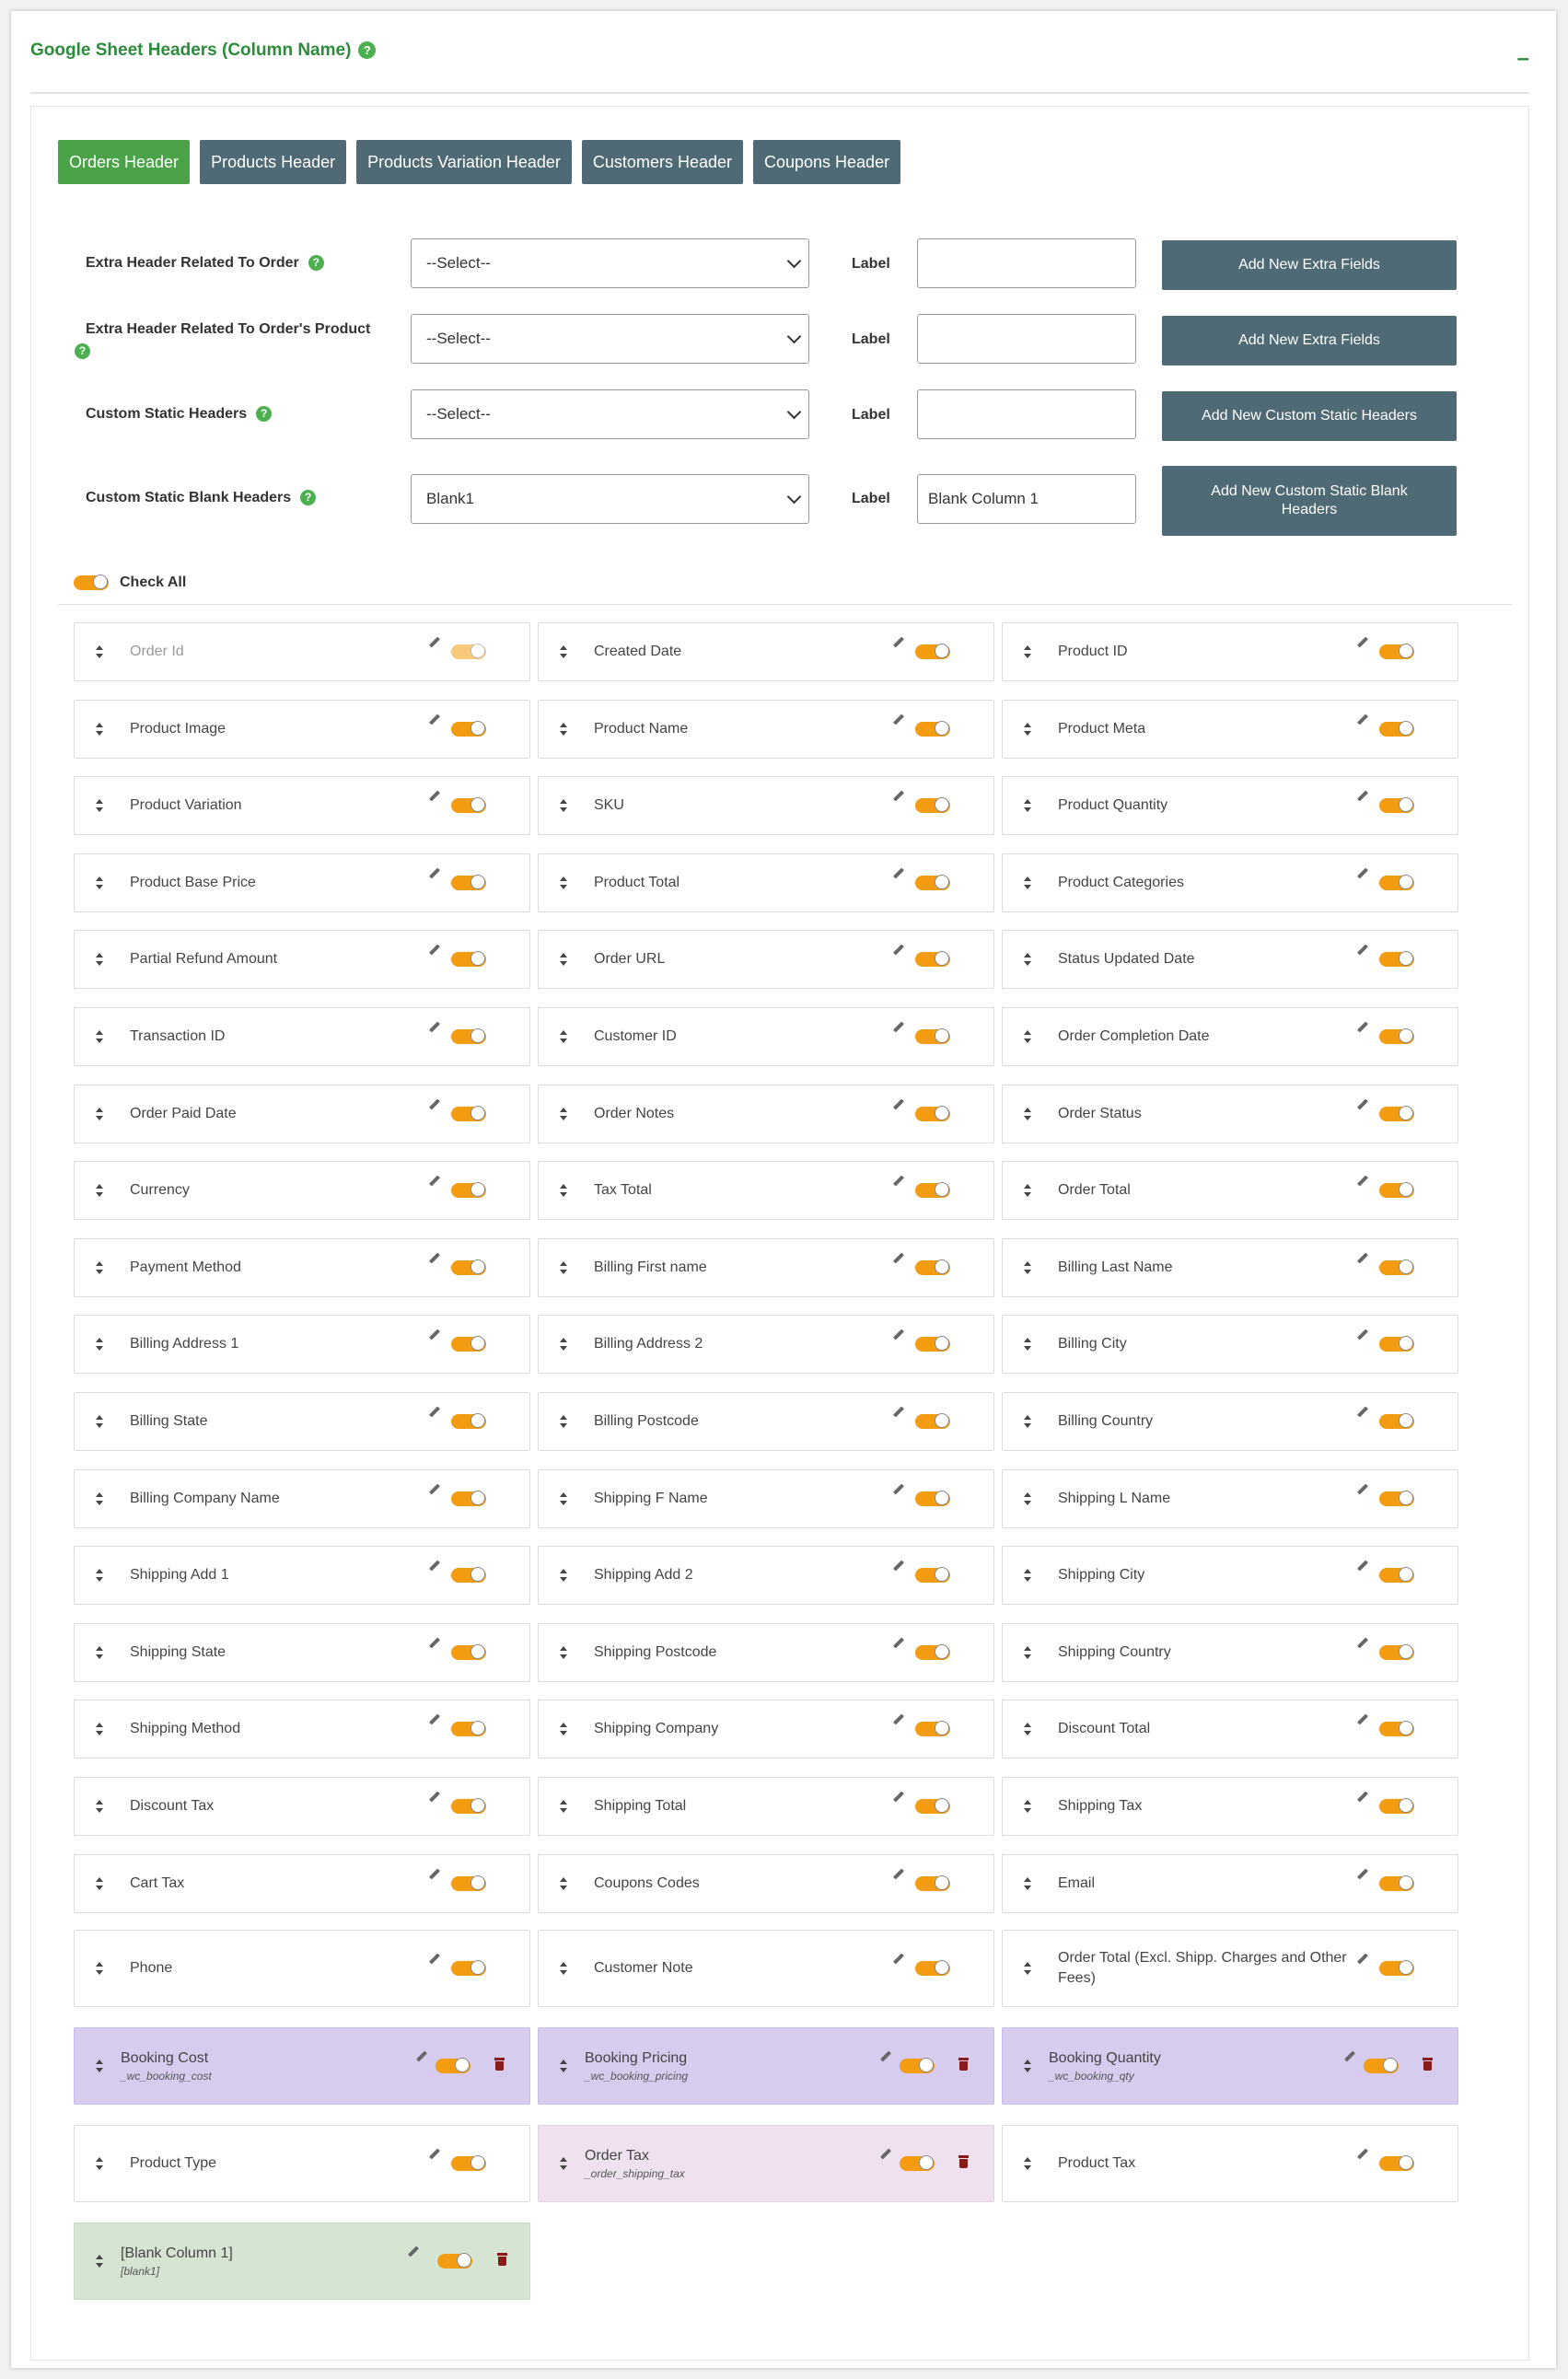 The image size is (1568, 2379). Describe the element at coordinates (1230, 1498) in the screenshot. I see `column-card: Shipping L Name` at that location.